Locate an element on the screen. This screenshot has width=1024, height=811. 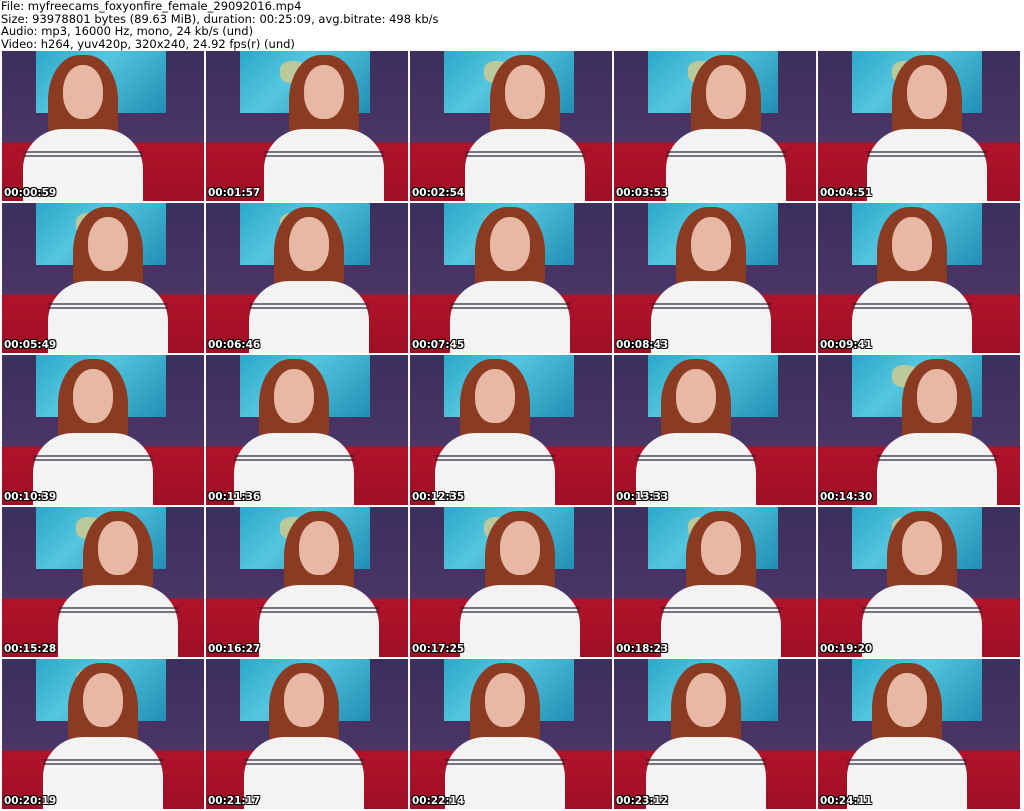
video-thumbnail: 00:01:57 is located at coordinates (307, 126).